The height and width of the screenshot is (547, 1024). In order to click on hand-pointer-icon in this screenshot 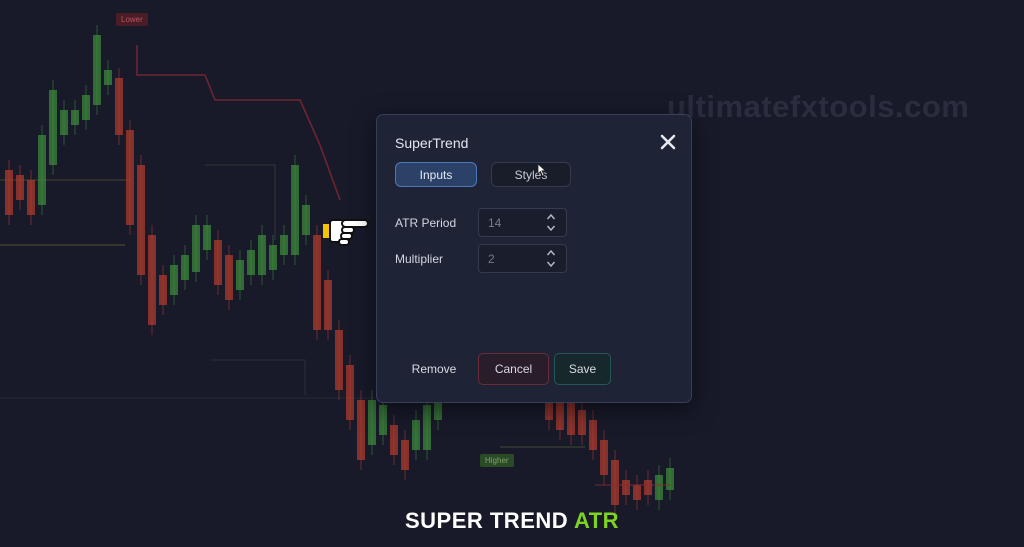, I will do `click(346, 232)`.